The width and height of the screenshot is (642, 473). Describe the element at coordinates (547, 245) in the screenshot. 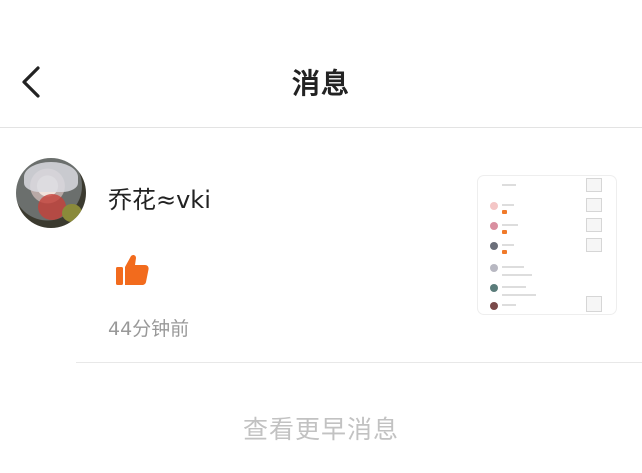

I see `post-thumbnail` at that location.